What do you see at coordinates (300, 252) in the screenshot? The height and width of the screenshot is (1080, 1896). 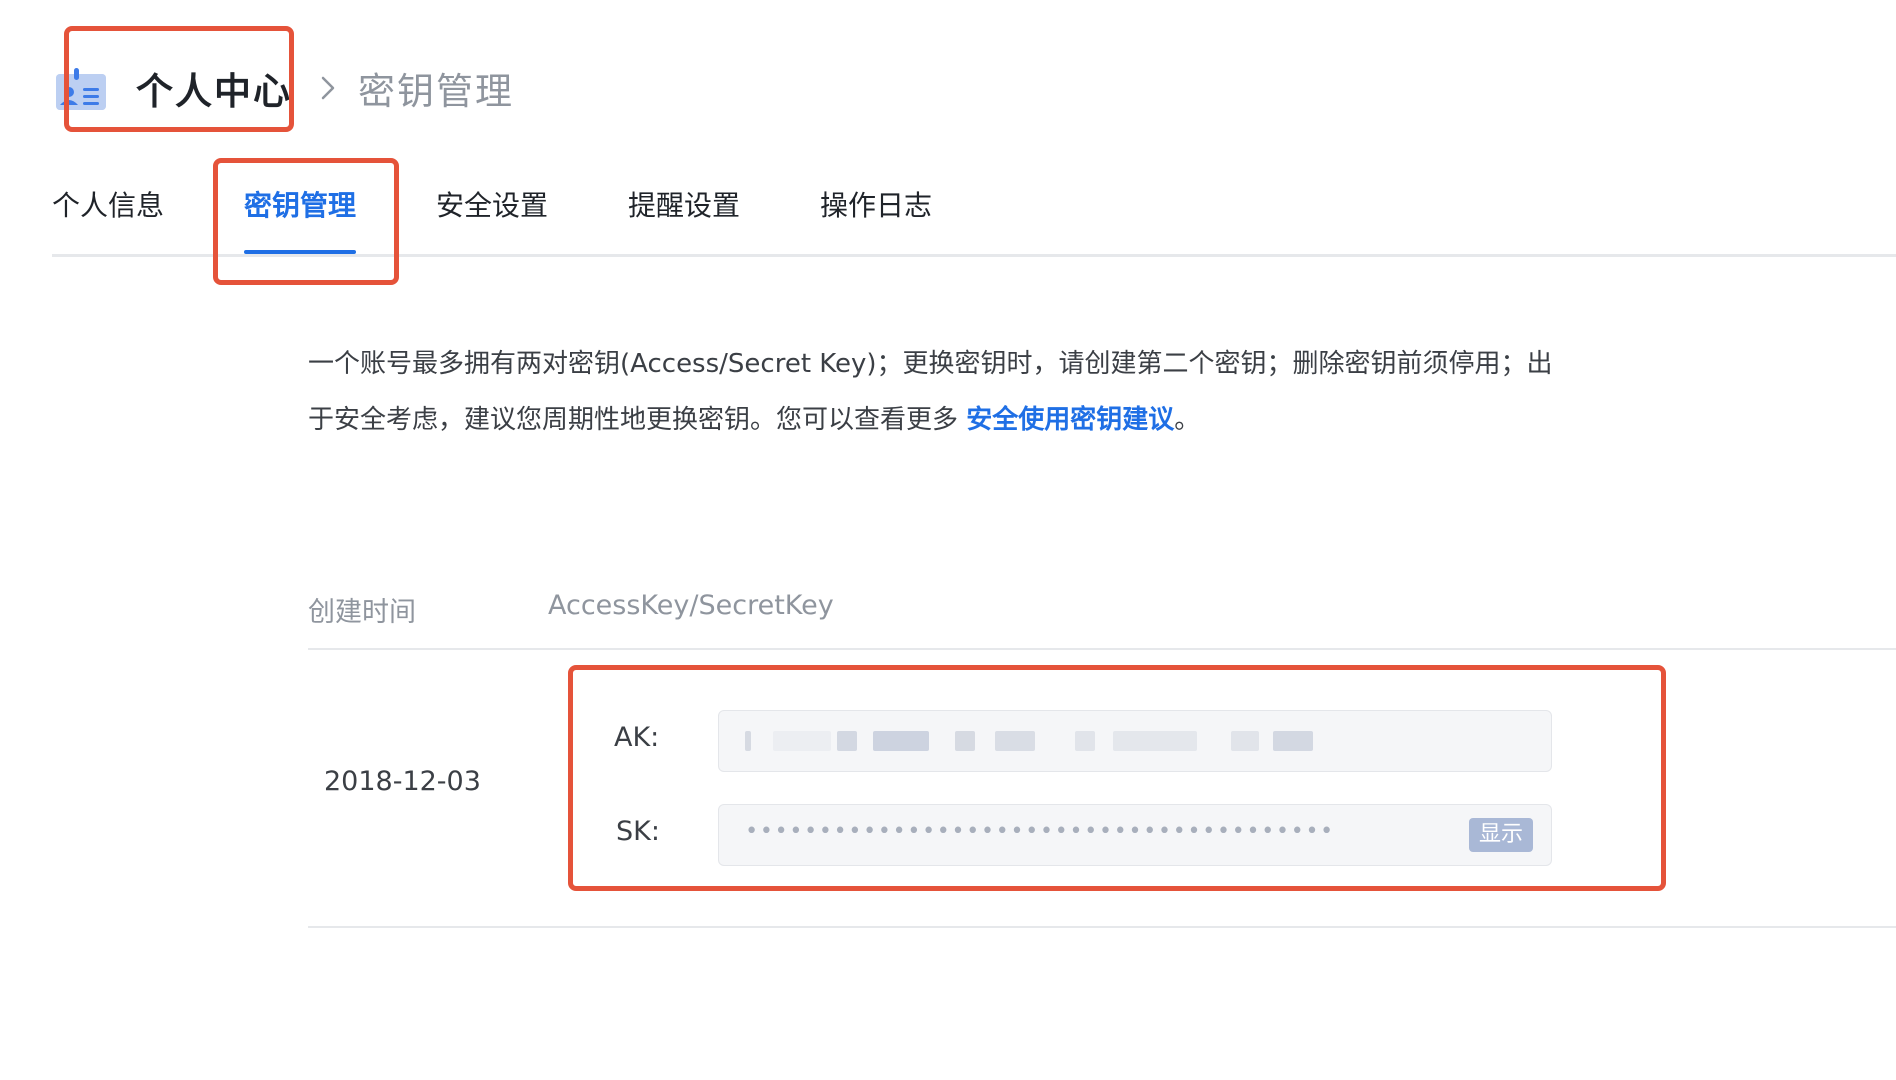 I see `active-tab-indicator` at bounding box center [300, 252].